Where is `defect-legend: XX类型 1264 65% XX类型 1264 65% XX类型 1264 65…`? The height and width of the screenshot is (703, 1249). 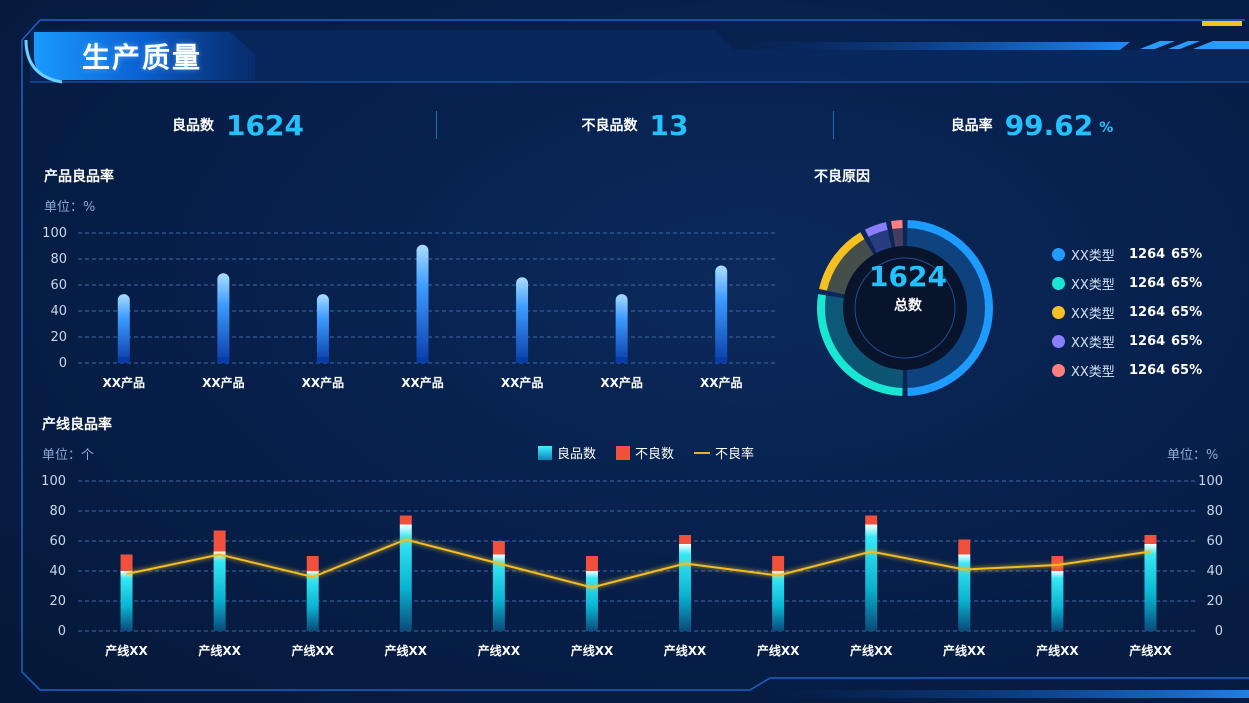 defect-legend: XX类型 1264 65% XX类型 1264 65% XX类型 1264 65… is located at coordinates (1127, 312).